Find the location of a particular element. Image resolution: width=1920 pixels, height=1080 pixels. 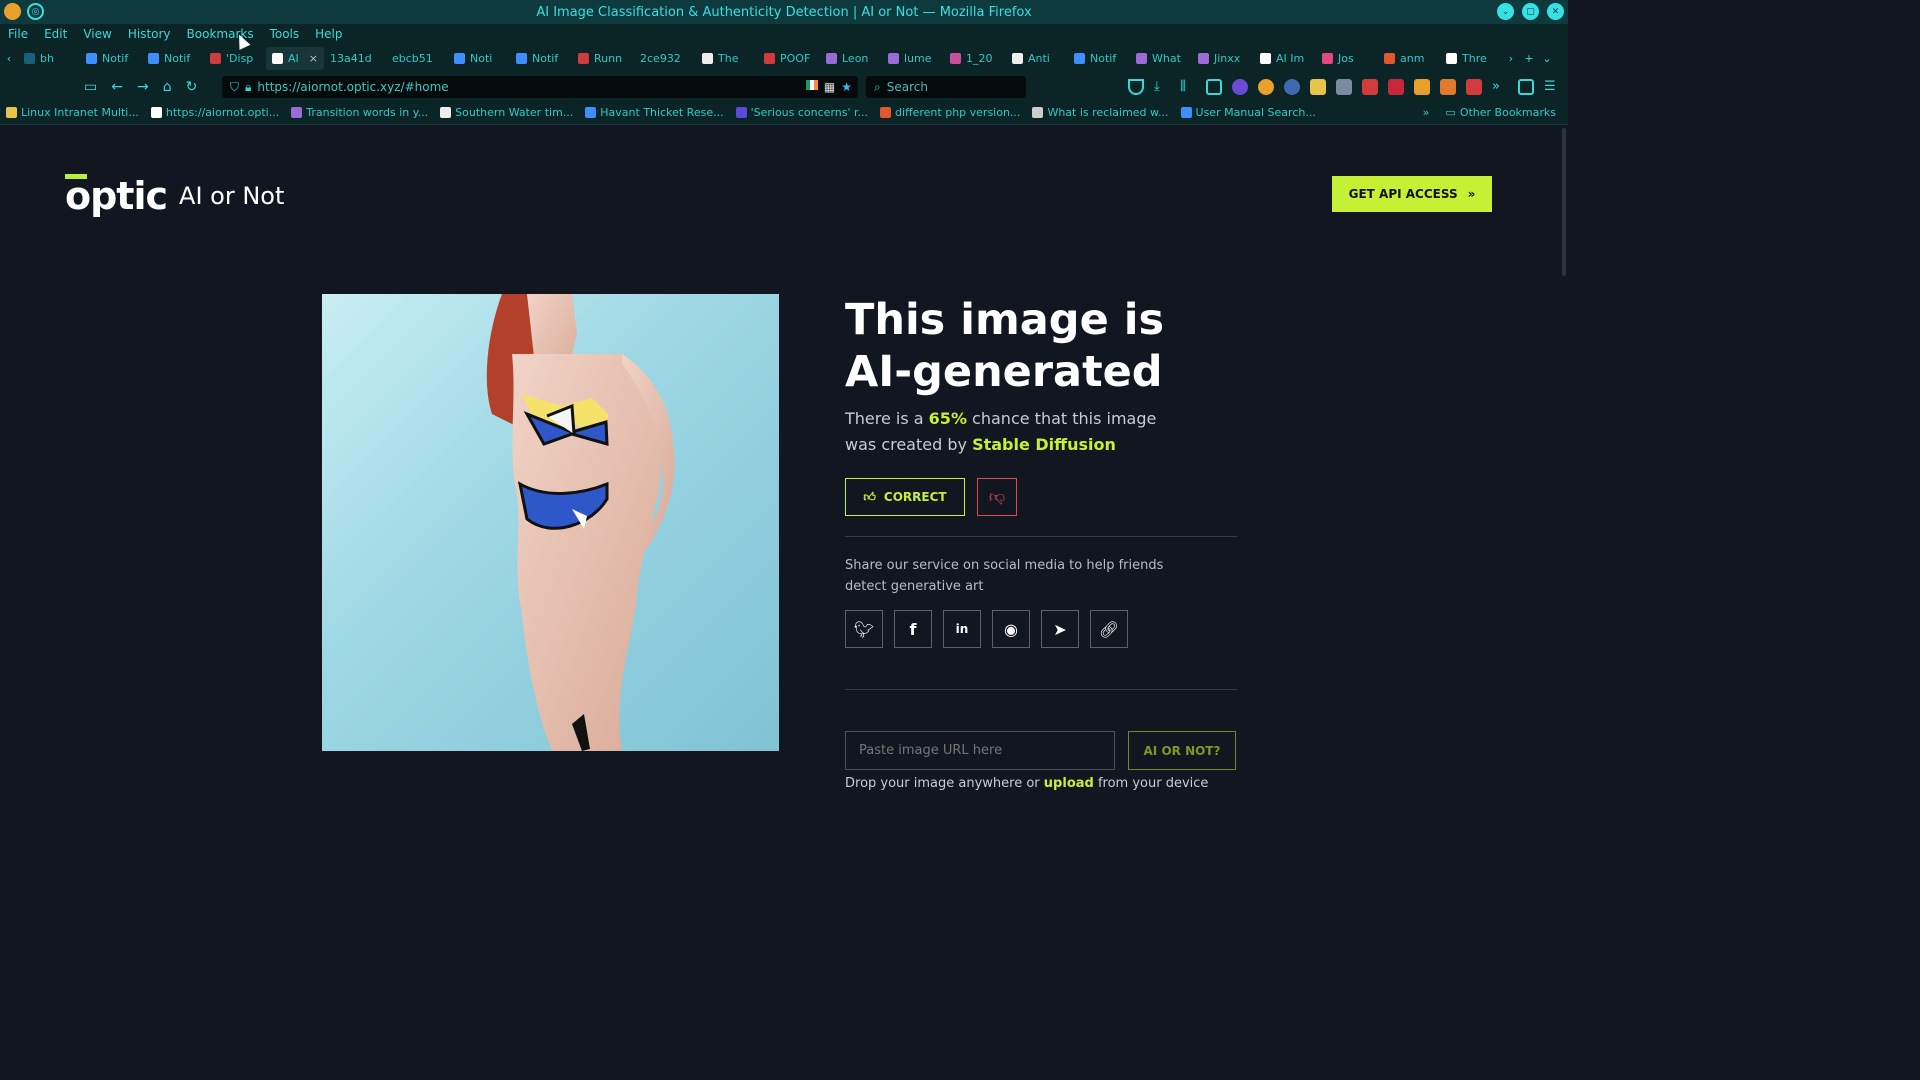

reload-icon: ↻ is located at coordinates (192, 87).